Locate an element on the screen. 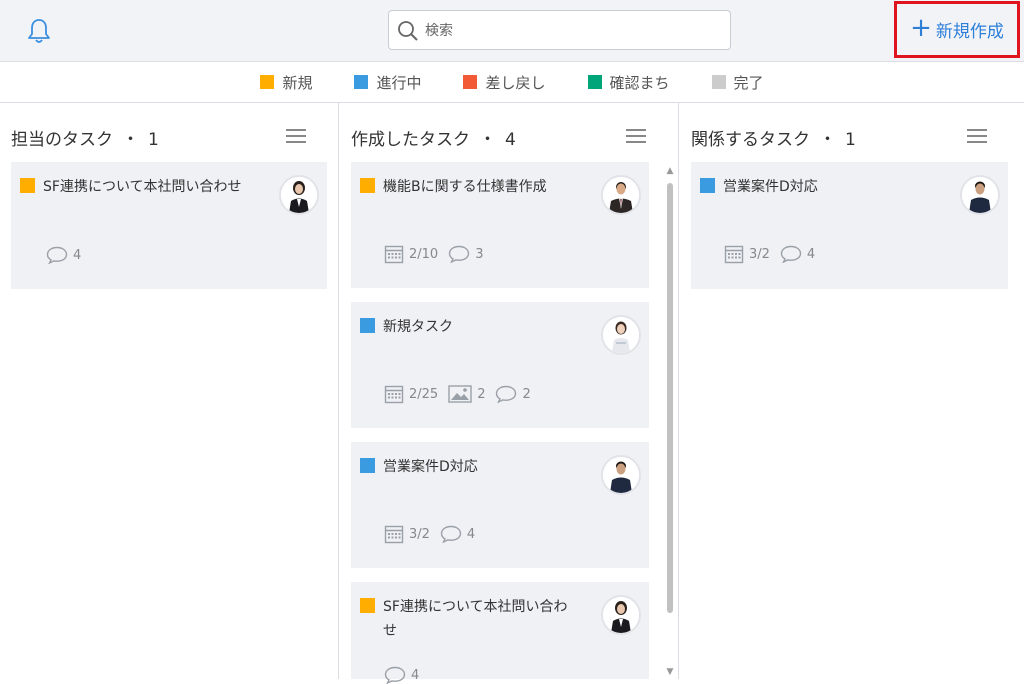 The height and width of the screenshot is (684, 1024). search-icon is located at coordinates (408, 31).